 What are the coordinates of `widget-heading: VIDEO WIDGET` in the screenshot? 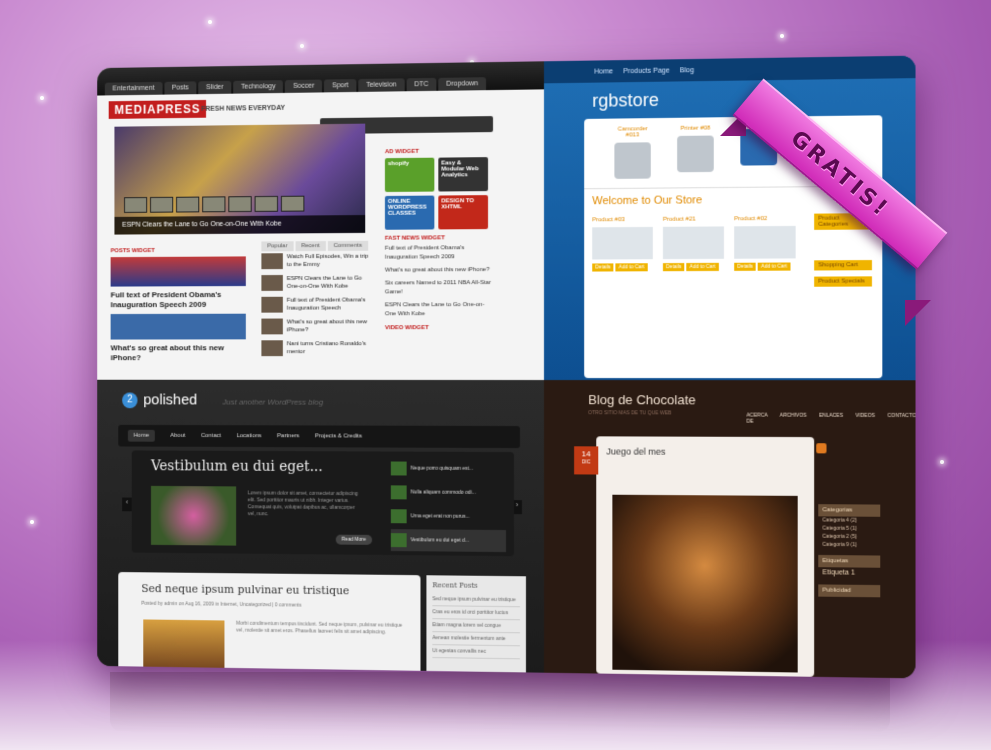 It's located at (406, 328).